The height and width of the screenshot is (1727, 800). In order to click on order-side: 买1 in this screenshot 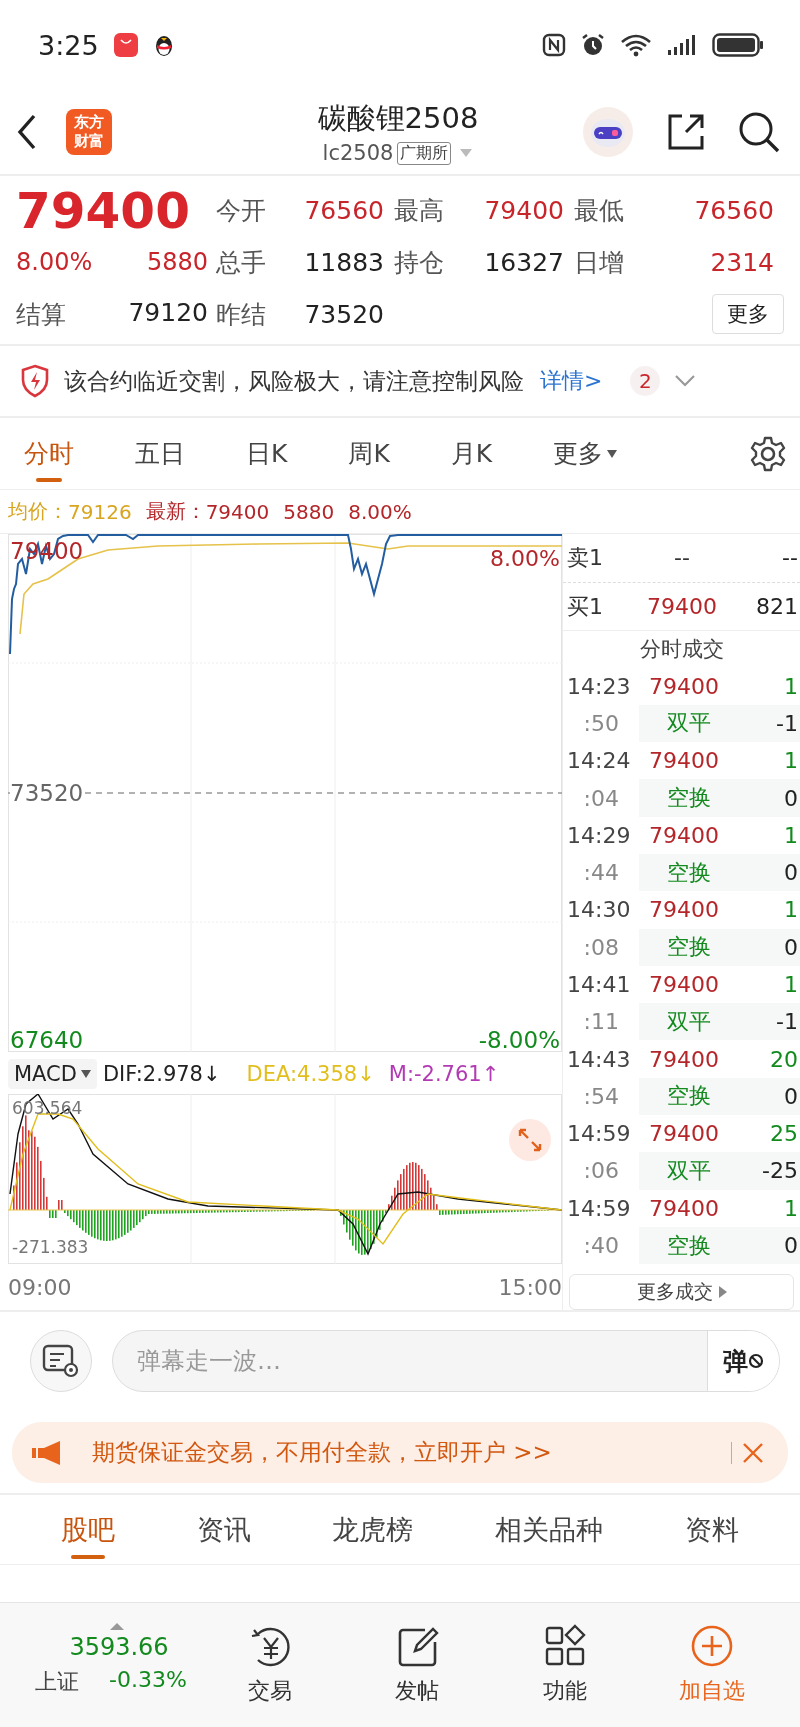, I will do `click(585, 606)`.